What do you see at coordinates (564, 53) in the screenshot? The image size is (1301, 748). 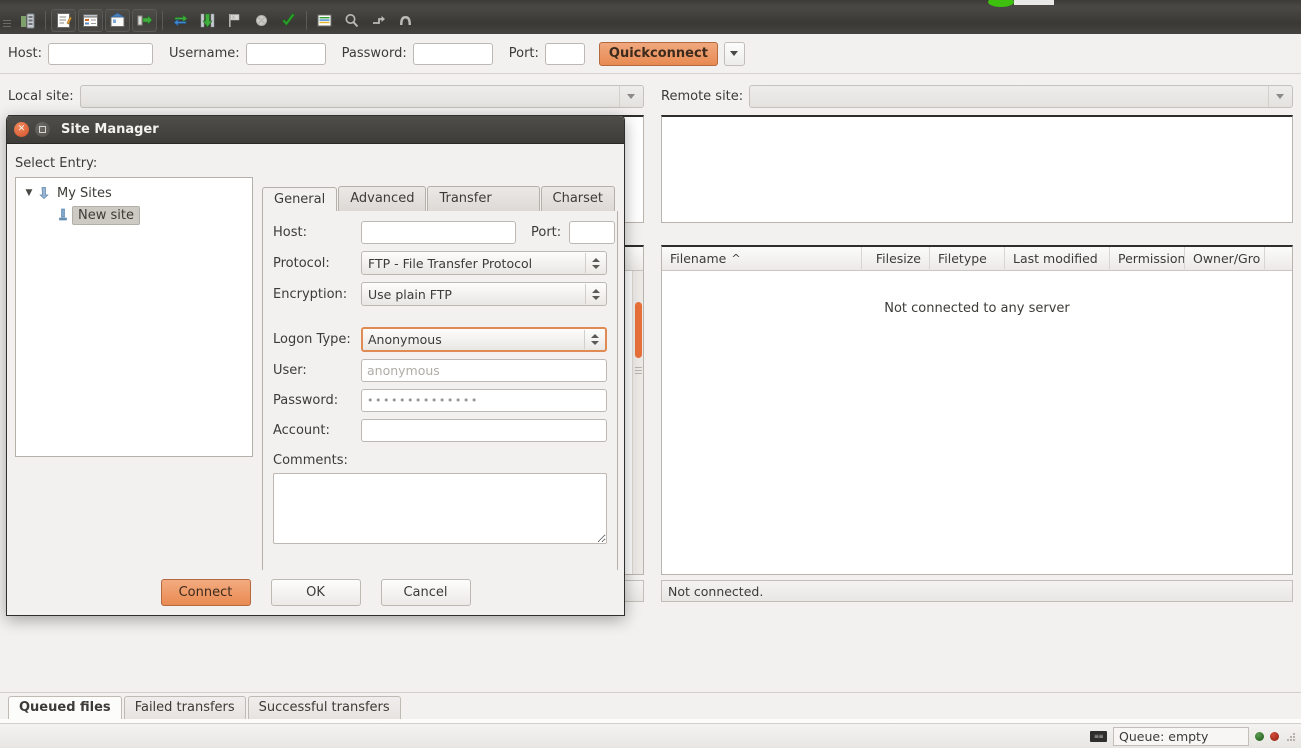 I see `quickconnect-port-input` at bounding box center [564, 53].